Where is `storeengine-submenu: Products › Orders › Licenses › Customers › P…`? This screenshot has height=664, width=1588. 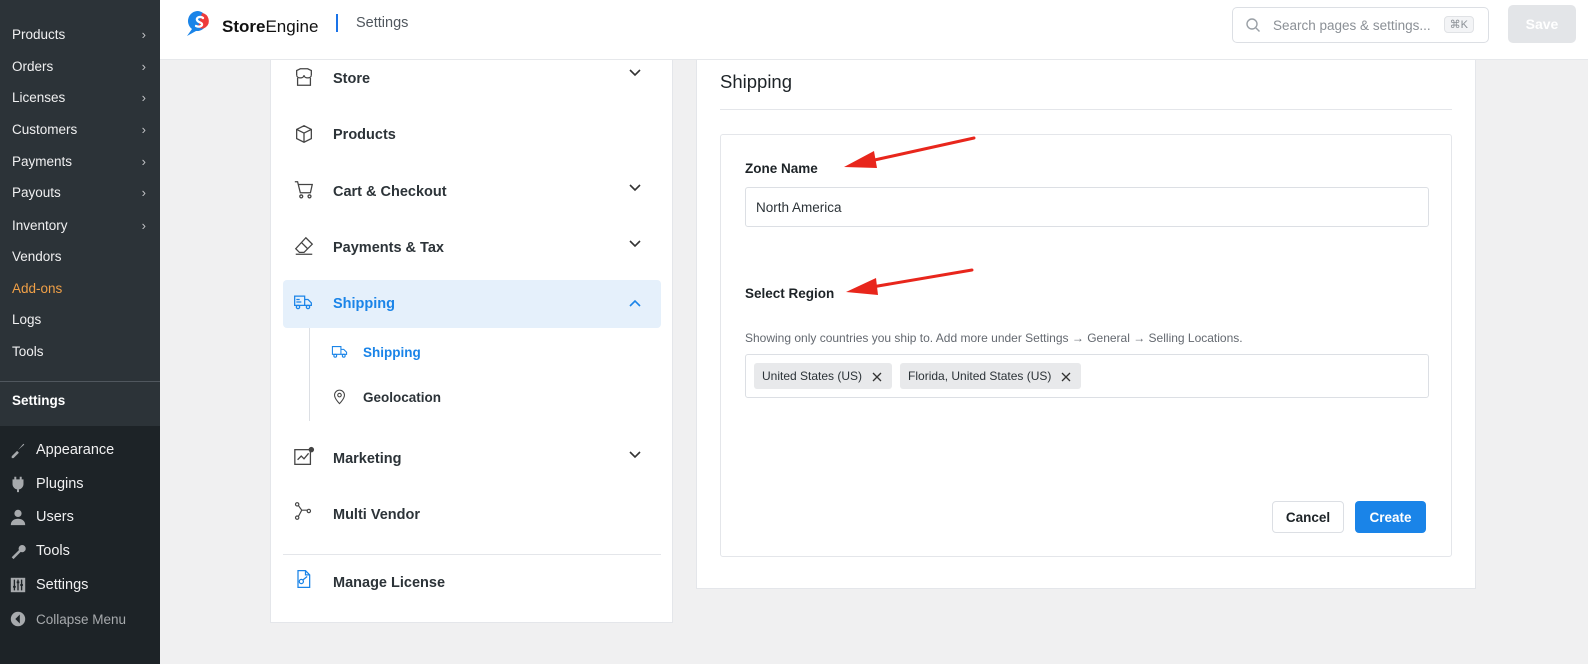 storeengine-submenu: Products › Orders › Licenses › Customers › P… is located at coordinates (80, 213).